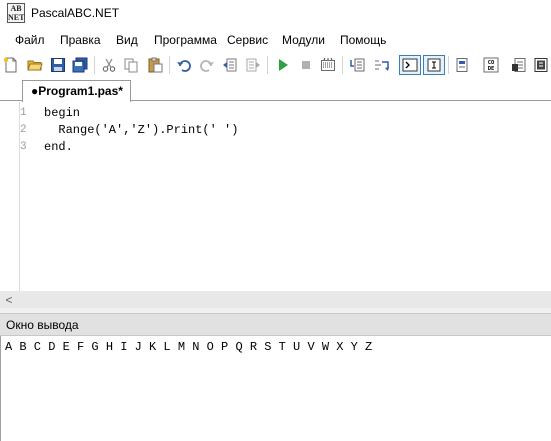  What do you see at coordinates (363, 40) in the screenshot?
I see `menu-help: Помощь` at bounding box center [363, 40].